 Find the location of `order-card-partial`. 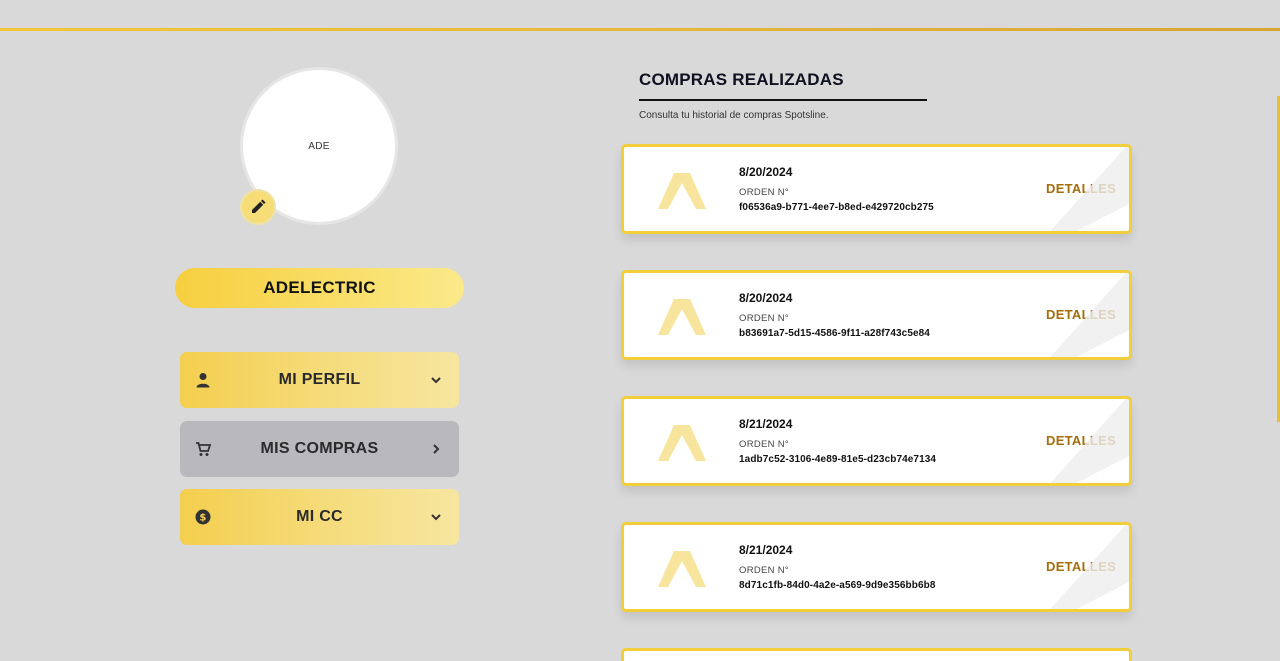

order-card-partial is located at coordinates (876, 654).